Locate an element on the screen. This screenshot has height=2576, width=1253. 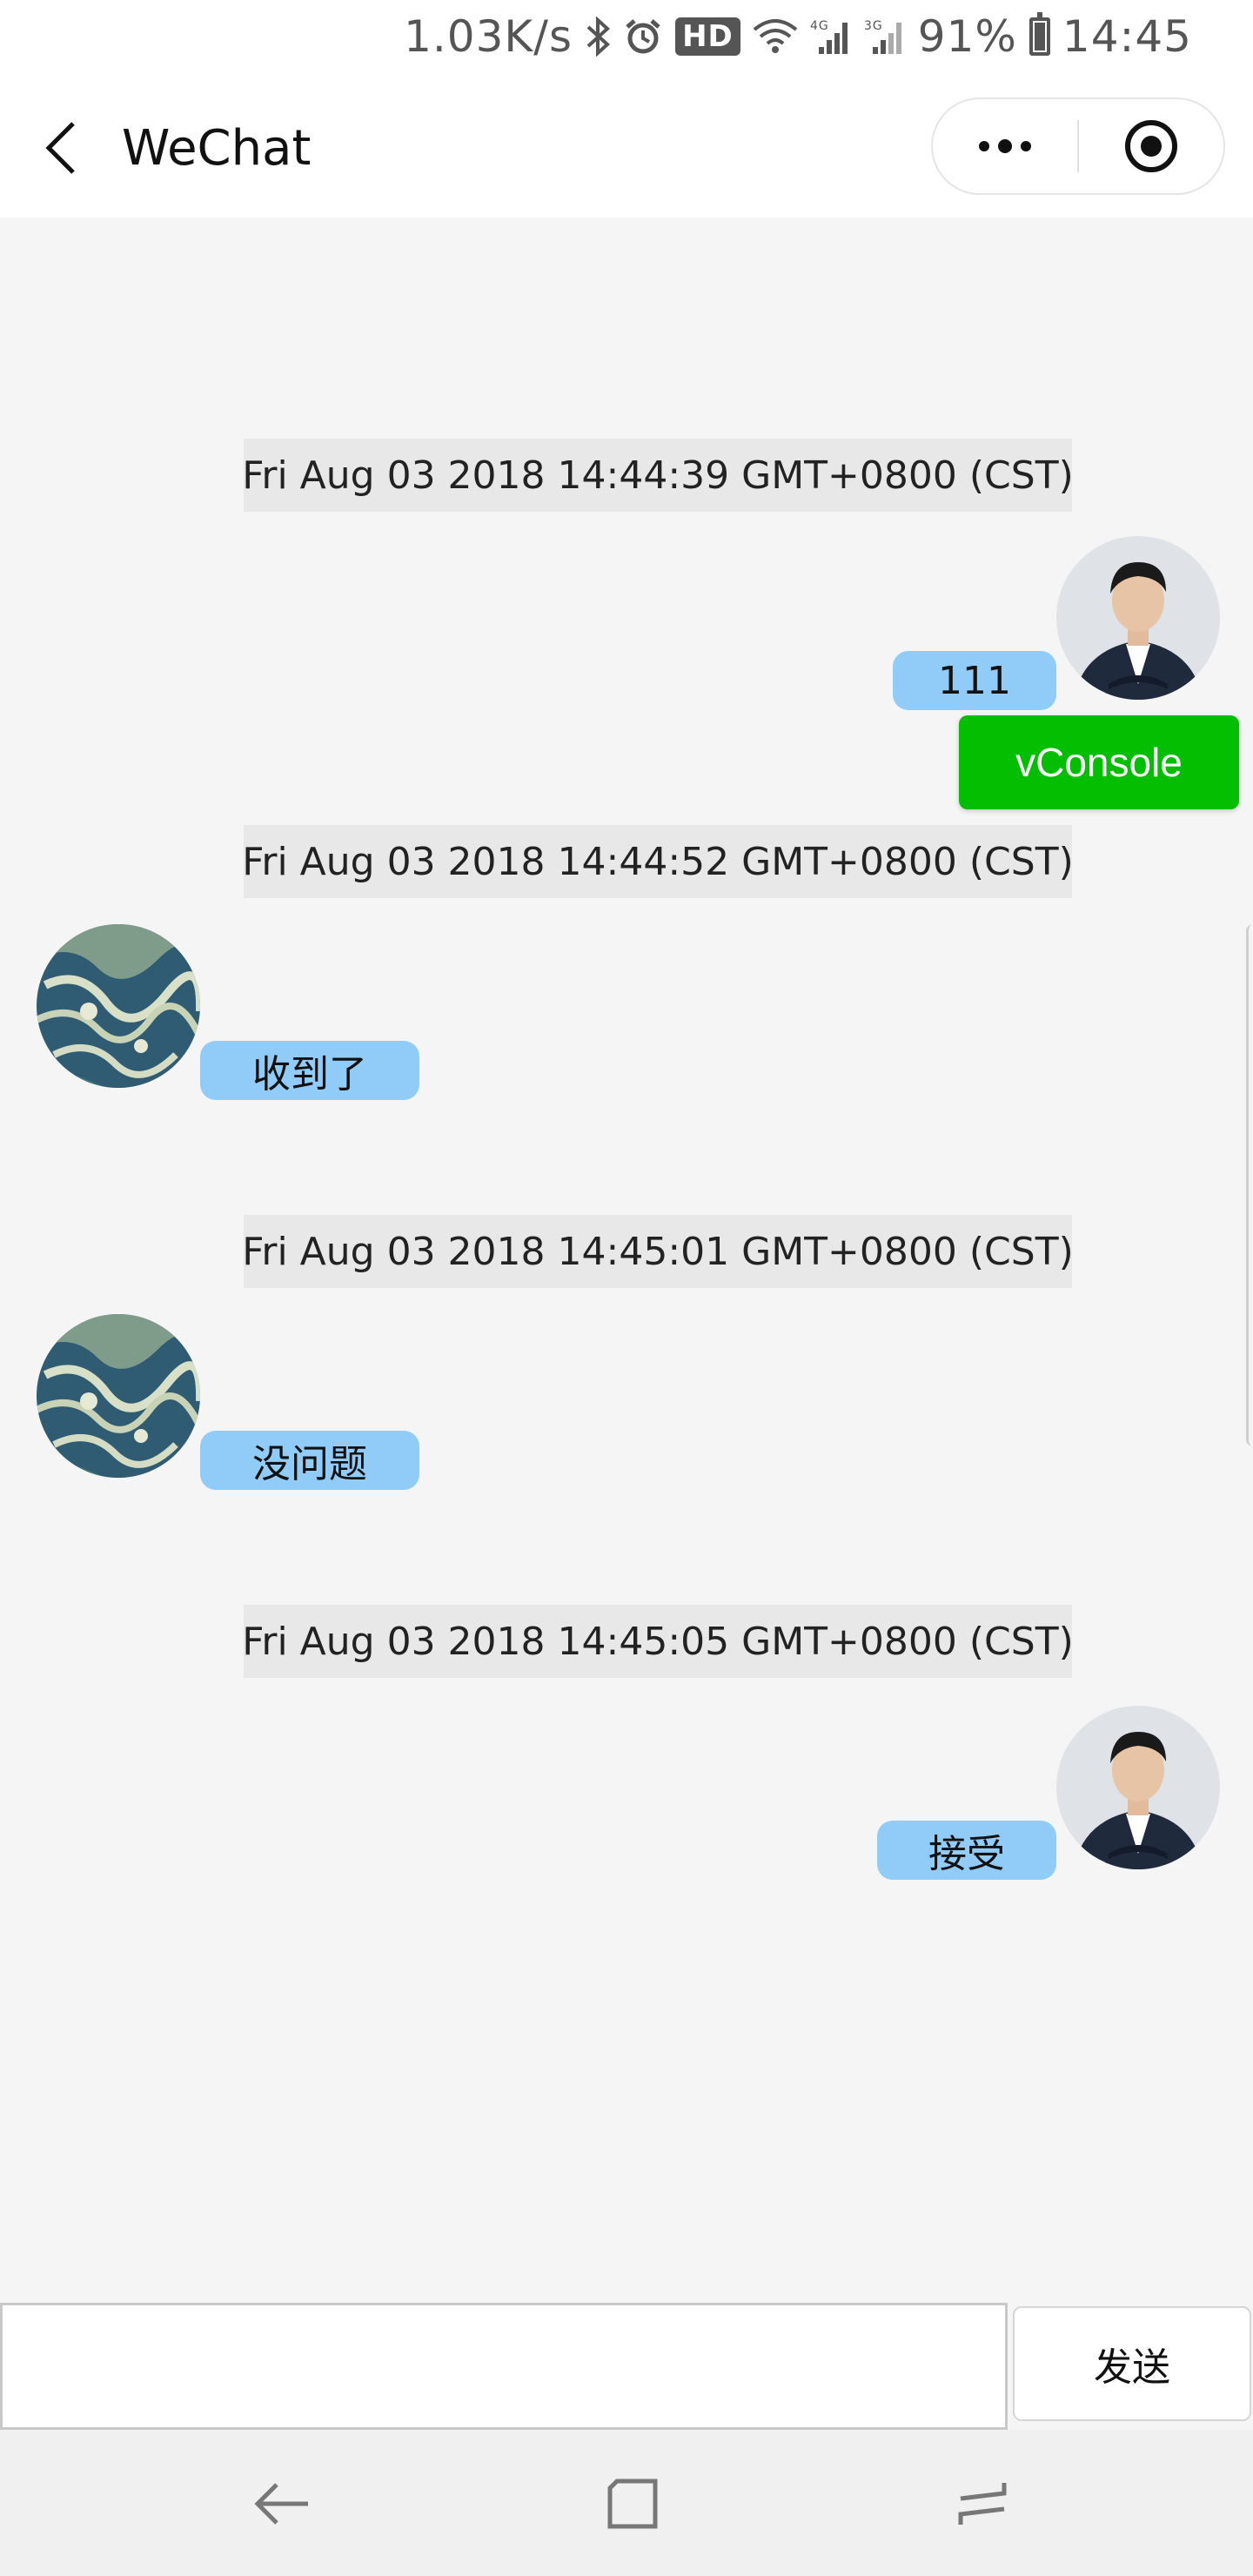
more-button is located at coordinates (1005, 146).